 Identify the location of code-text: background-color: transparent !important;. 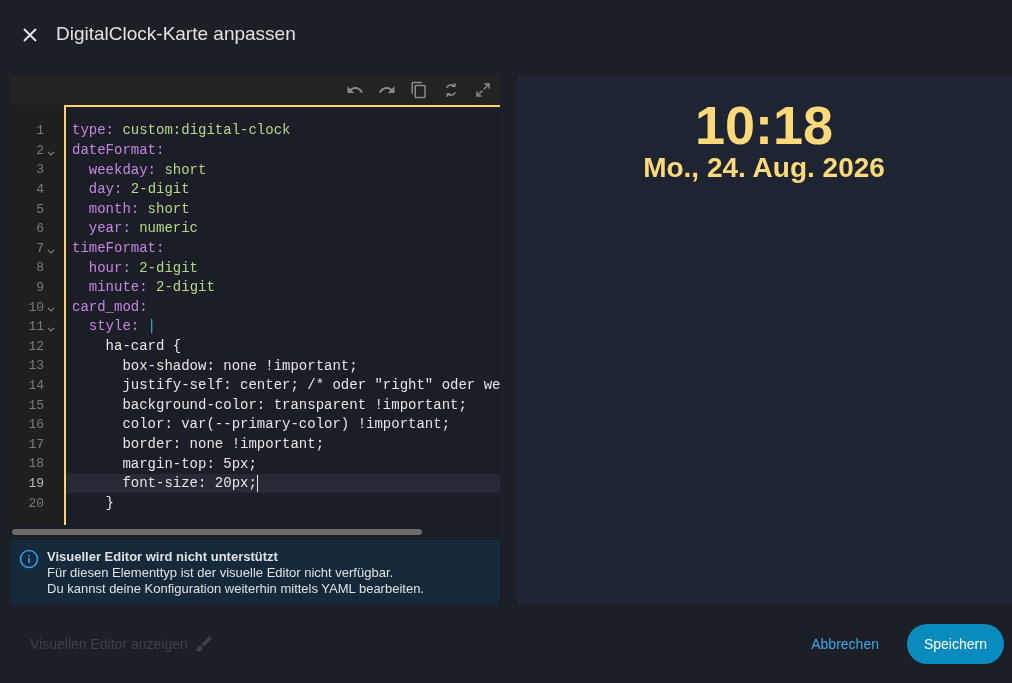
(294, 405).